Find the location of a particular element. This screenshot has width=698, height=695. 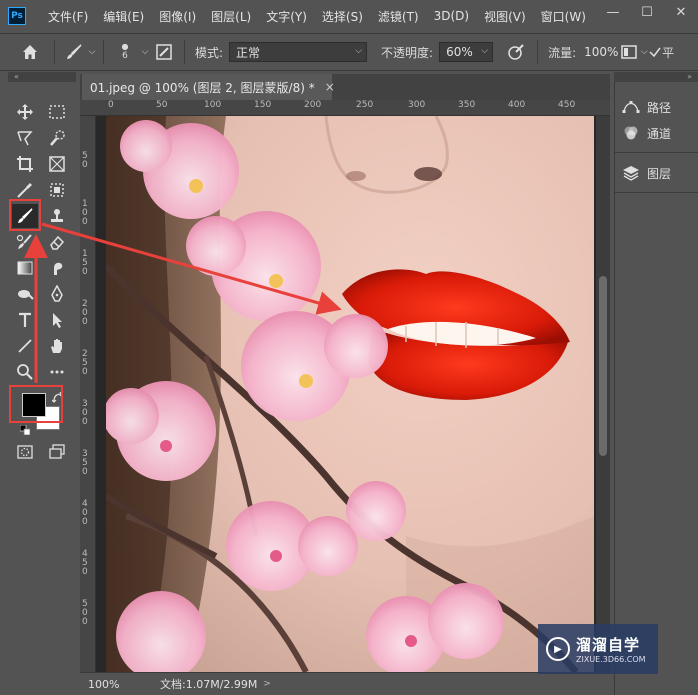

panel-paths: 路径 is located at coordinates (646, 107).